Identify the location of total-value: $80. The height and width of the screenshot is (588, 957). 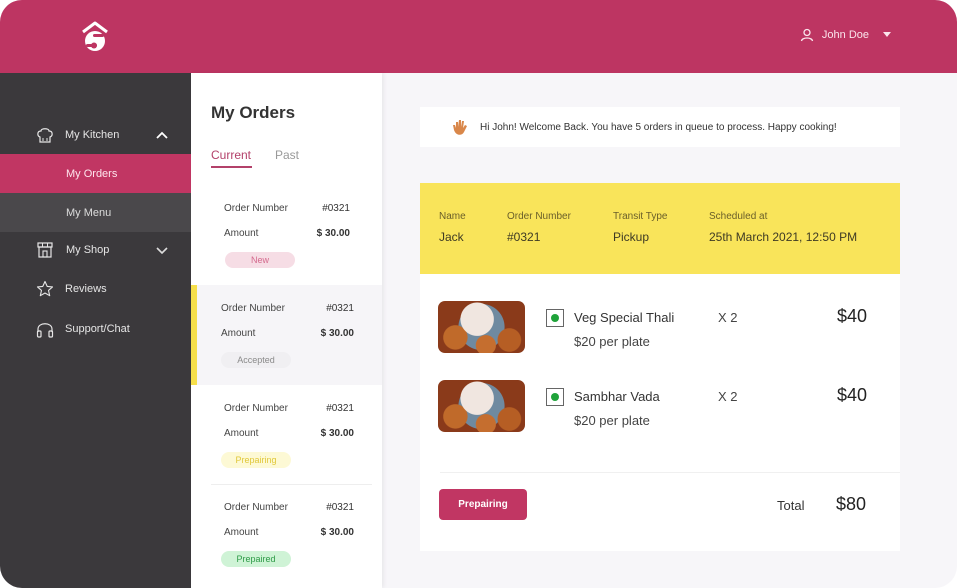
(851, 504).